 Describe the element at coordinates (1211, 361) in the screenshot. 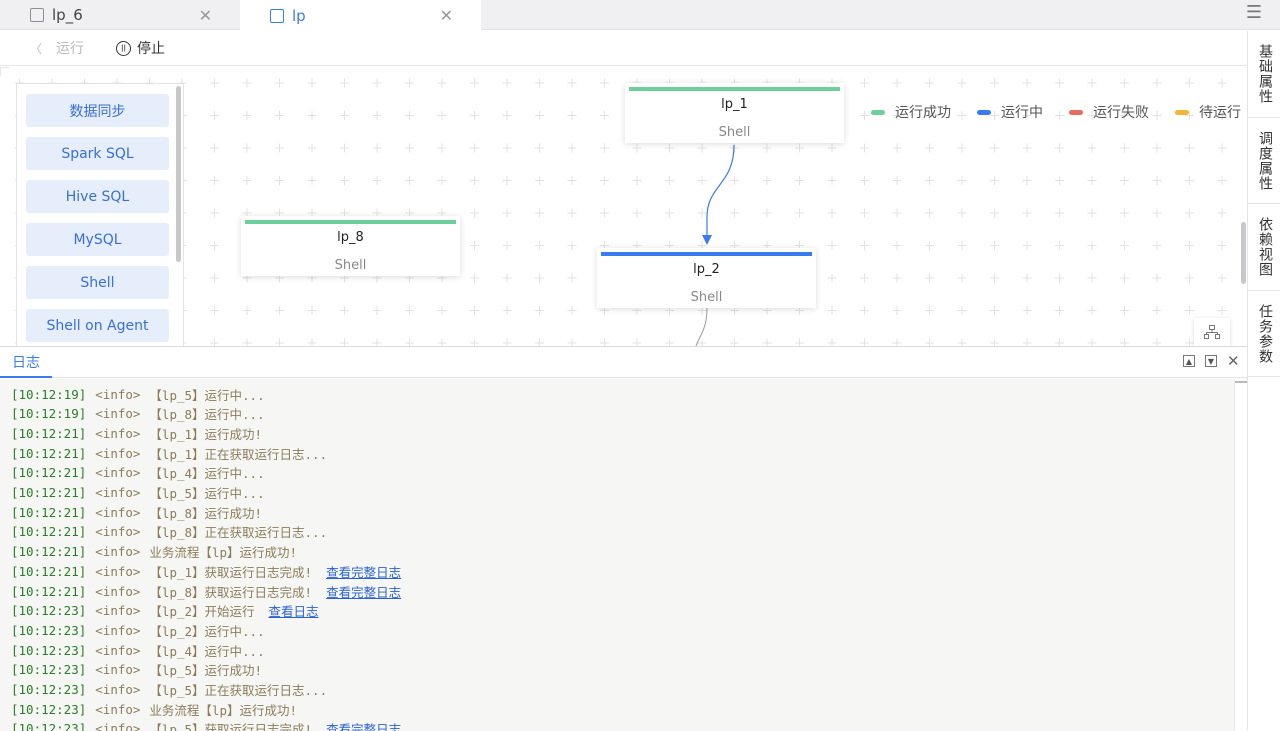

I see `minimize-icon: ▼` at that location.